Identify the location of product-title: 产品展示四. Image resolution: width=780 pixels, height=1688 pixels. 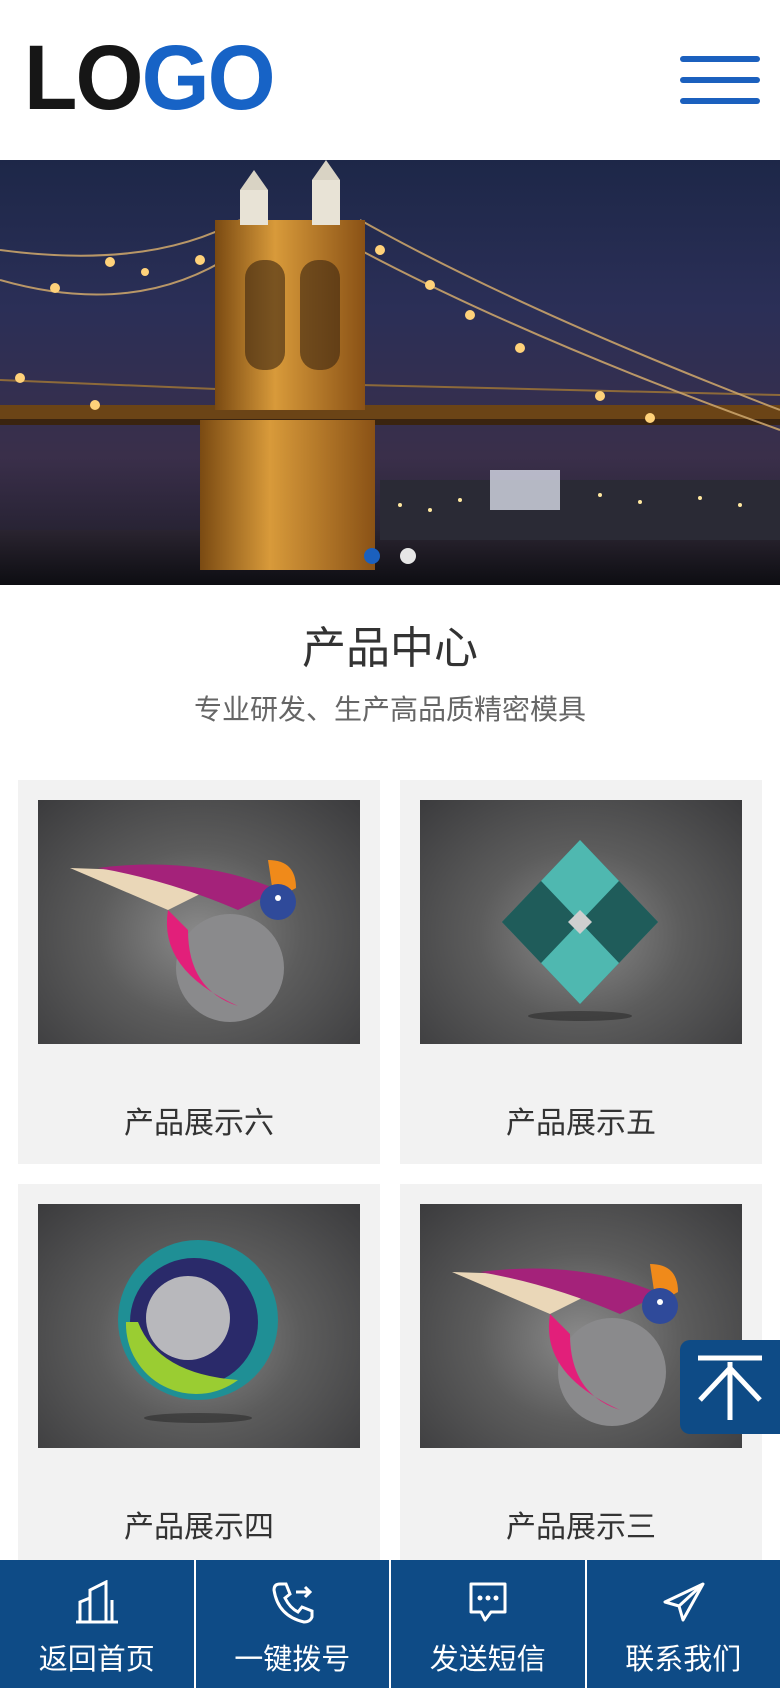
(199, 1527).